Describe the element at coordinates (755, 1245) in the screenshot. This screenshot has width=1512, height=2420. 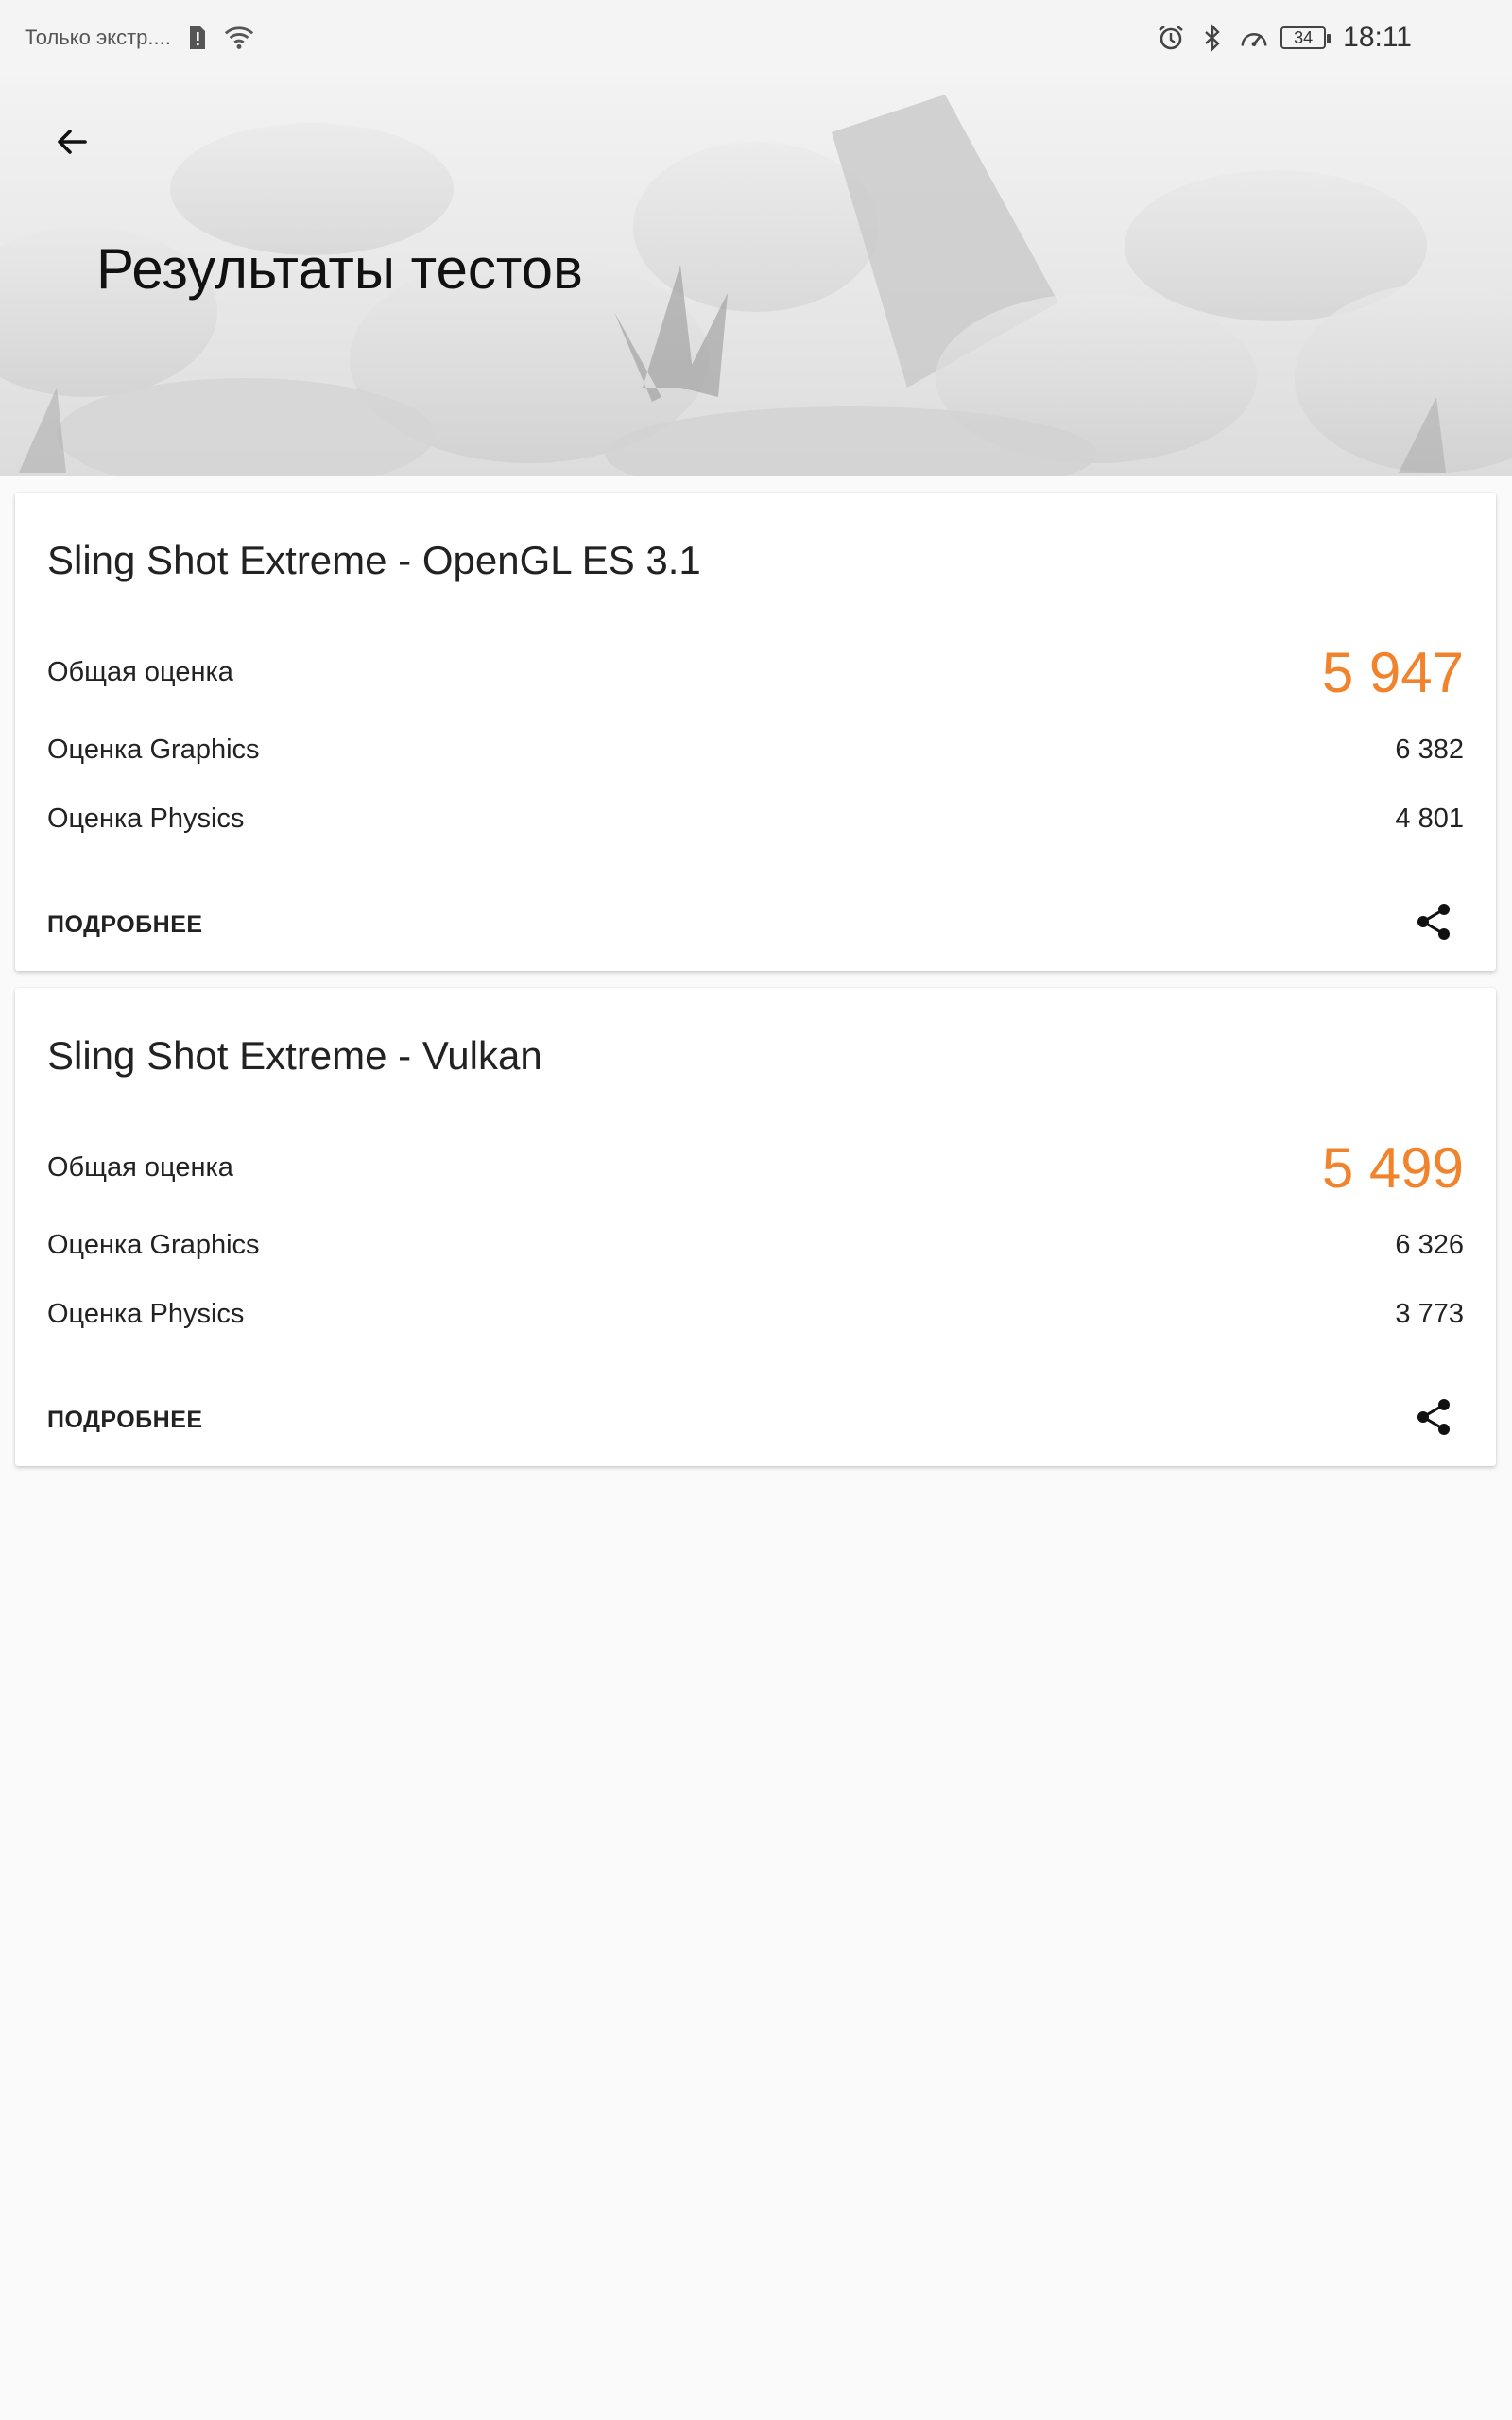
I see `graphics-score-row: Оценка Graphics 6 326` at that location.